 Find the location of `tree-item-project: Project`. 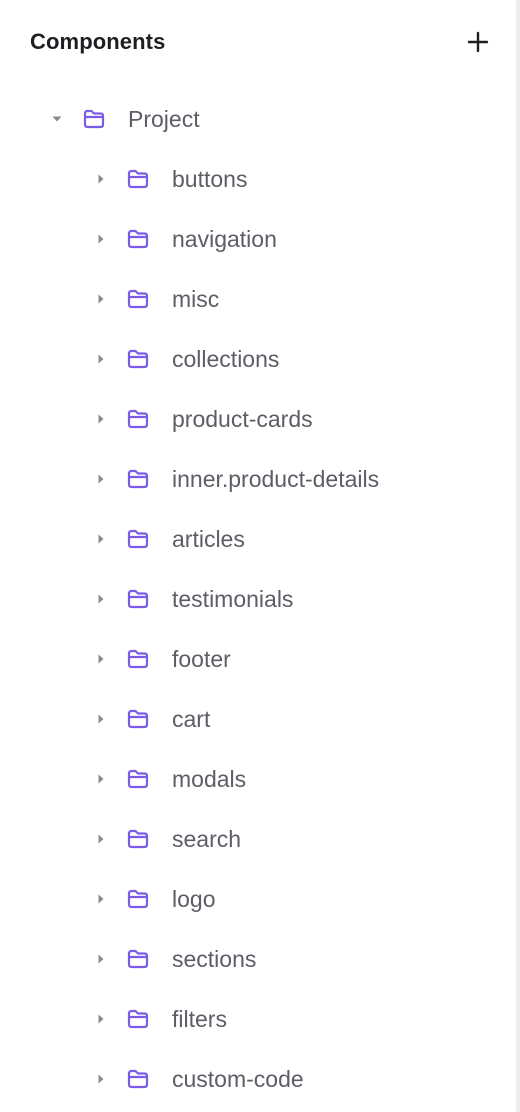

tree-item-project: Project is located at coordinates (258, 119).